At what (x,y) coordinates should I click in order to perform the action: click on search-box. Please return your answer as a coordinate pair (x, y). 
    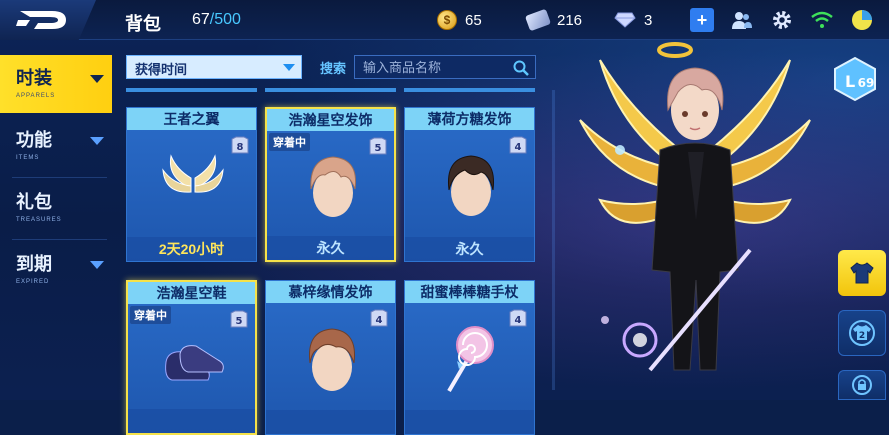
    Looking at the image, I should click on (445, 67).